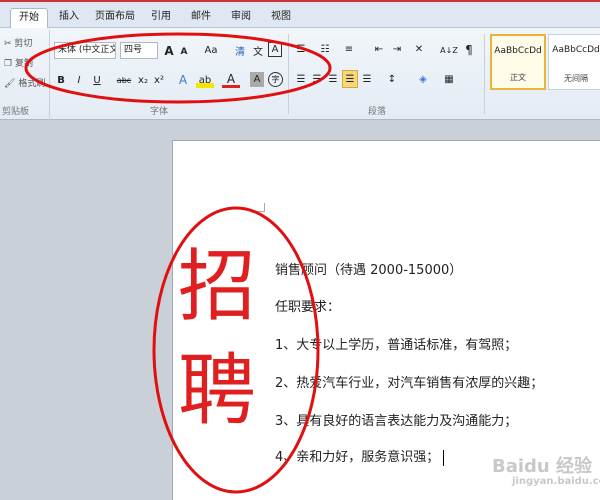  What do you see at coordinates (231, 80) in the screenshot?
I see `font-color-button: A` at bounding box center [231, 80].